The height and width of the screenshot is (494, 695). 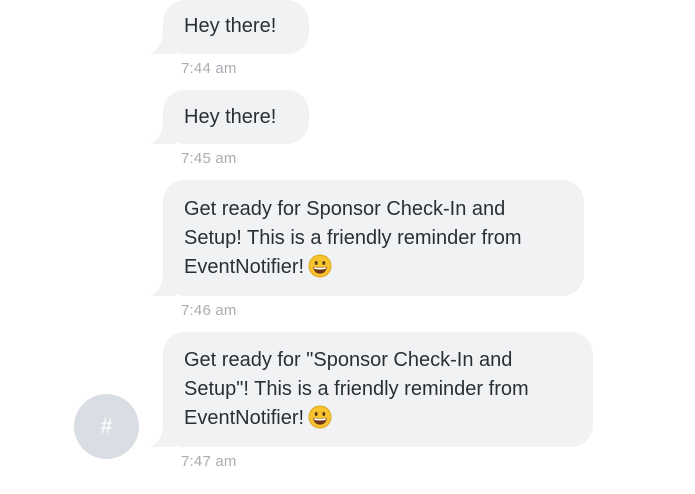 I want to click on message-text-line: Get ready for Sponsor Check-In and, so click(x=345, y=209).